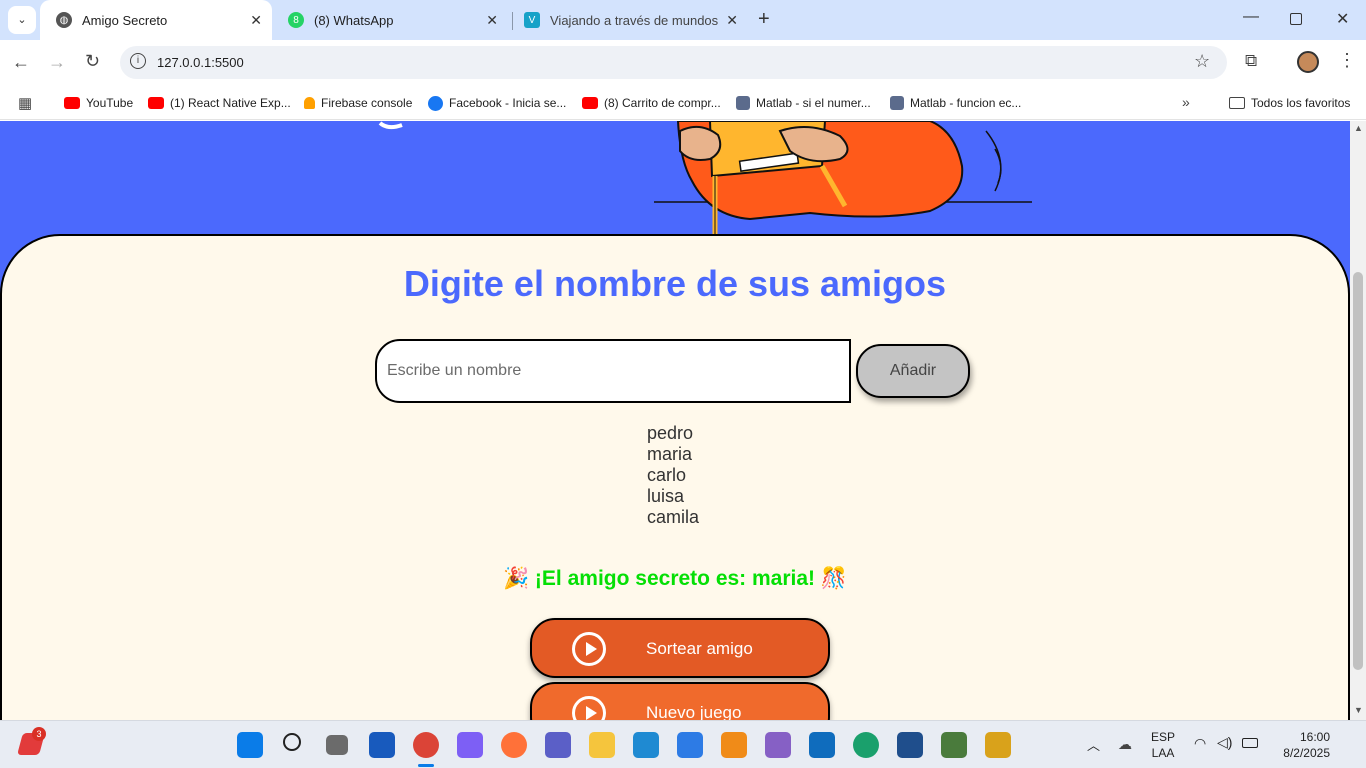 This screenshot has height=768, width=1366. Describe the element at coordinates (646, 745) in the screenshot. I see `vscode-icon` at that location.